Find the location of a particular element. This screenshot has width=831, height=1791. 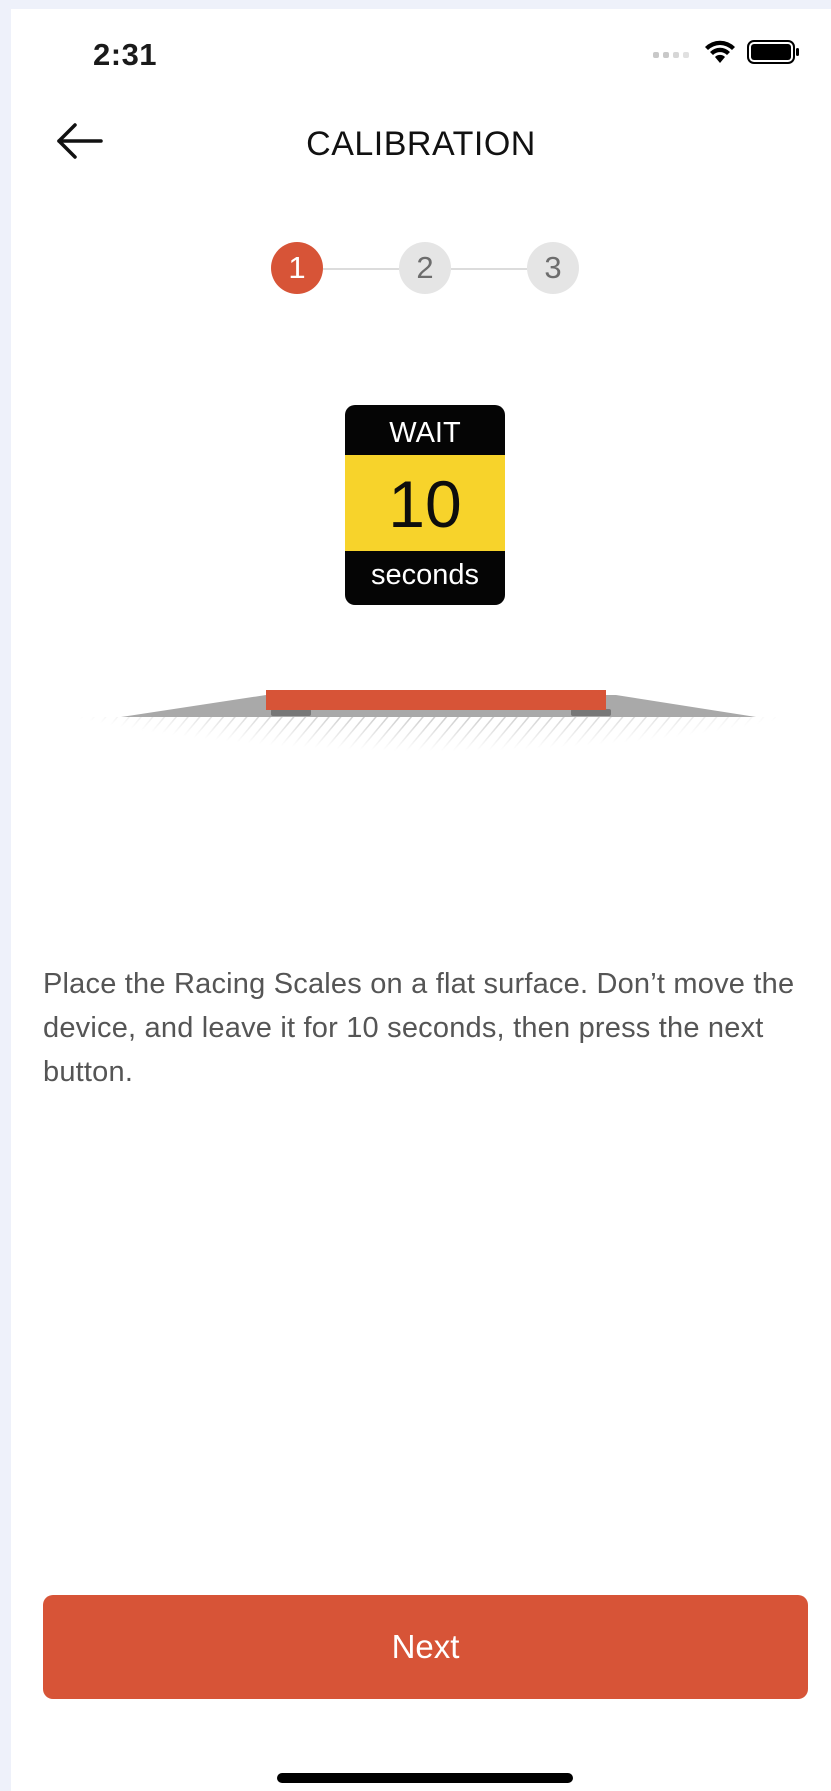

flat-surface is located at coordinates (431, 747).